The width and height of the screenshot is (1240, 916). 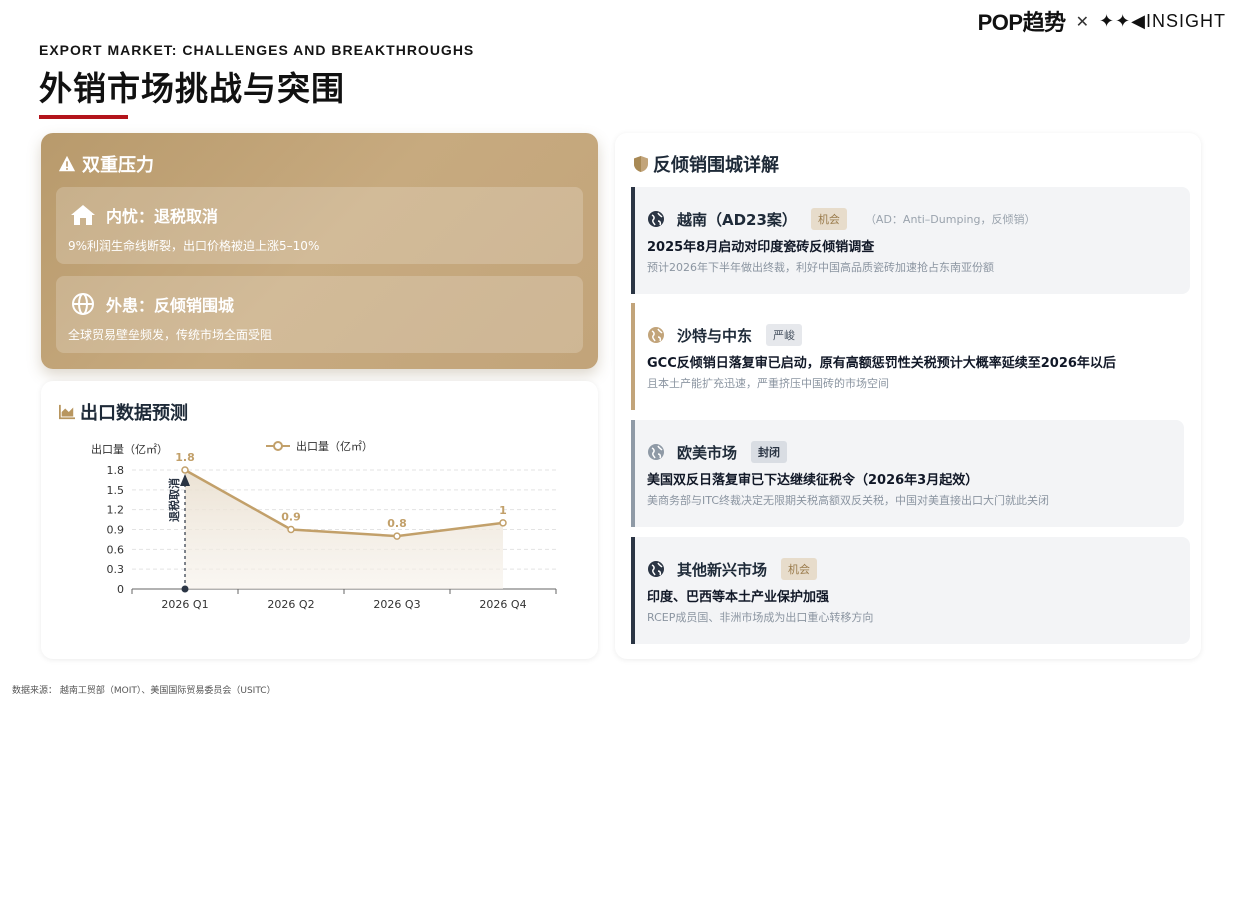 I want to click on chart-heading: 出口数据预测, so click(x=123, y=412).